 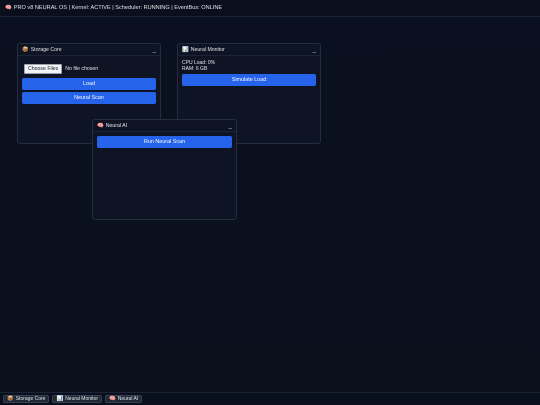 I want to click on taskbar-item-label: Neural Monitor, so click(x=81, y=399).